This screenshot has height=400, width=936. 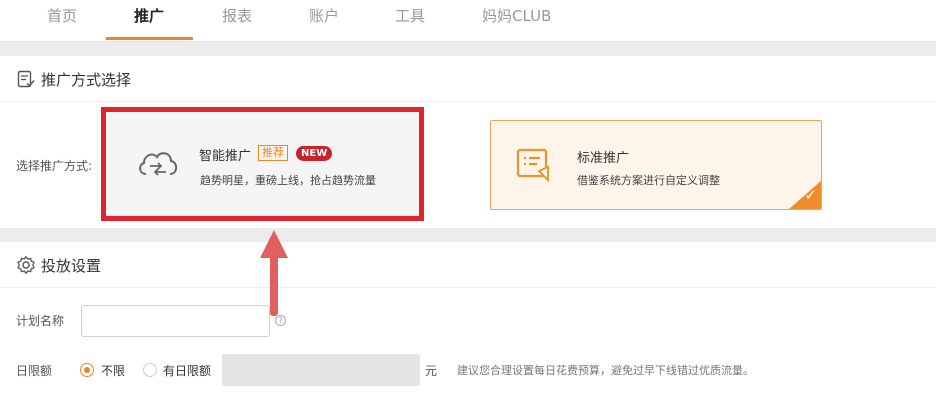 What do you see at coordinates (656, 165) in the screenshot?
I see `standard-promotion-card: 标准推广 借鉴系统方案进行自定义调整 ✓` at bounding box center [656, 165].